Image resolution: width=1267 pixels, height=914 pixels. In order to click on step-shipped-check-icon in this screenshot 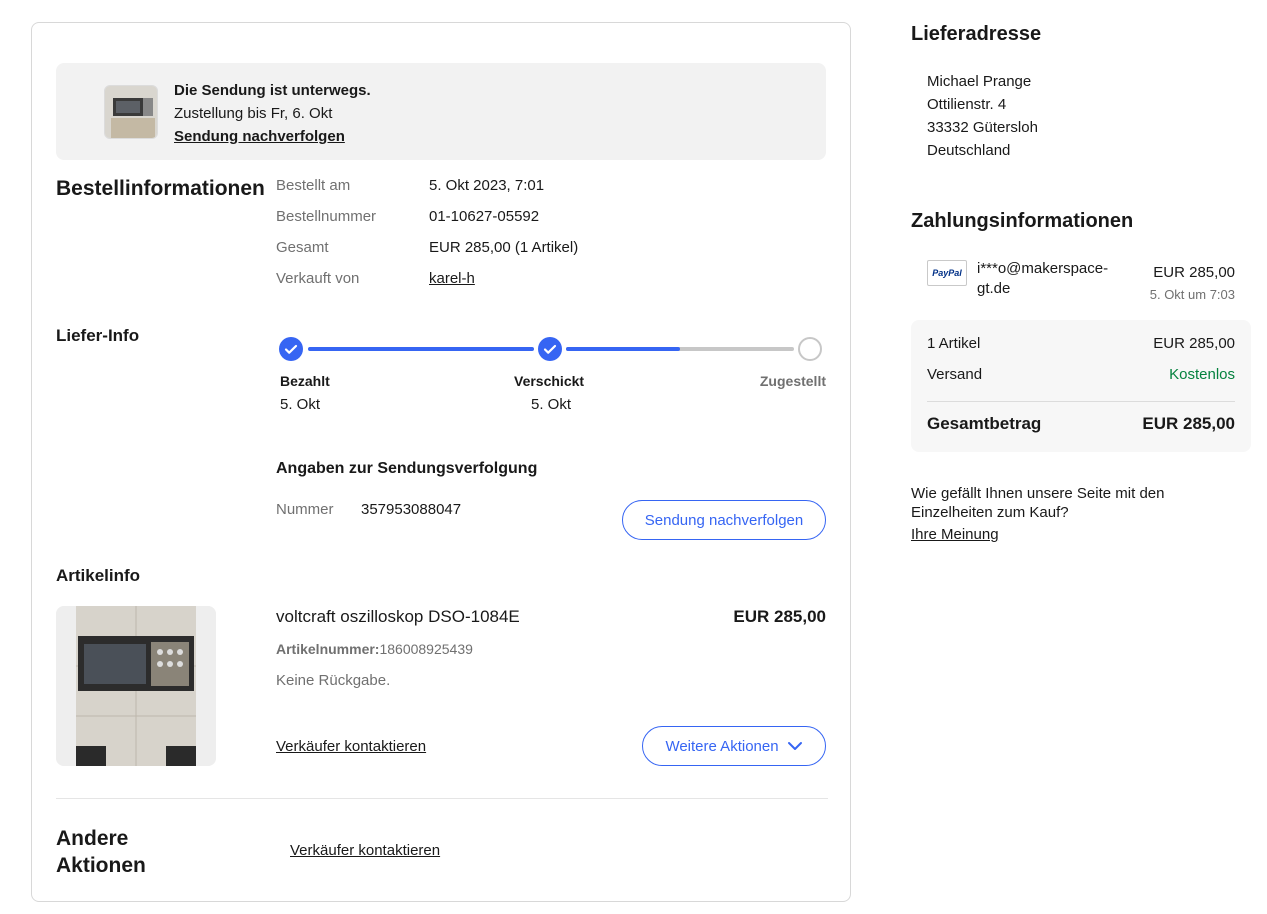, I will do `click(550, 349)`.